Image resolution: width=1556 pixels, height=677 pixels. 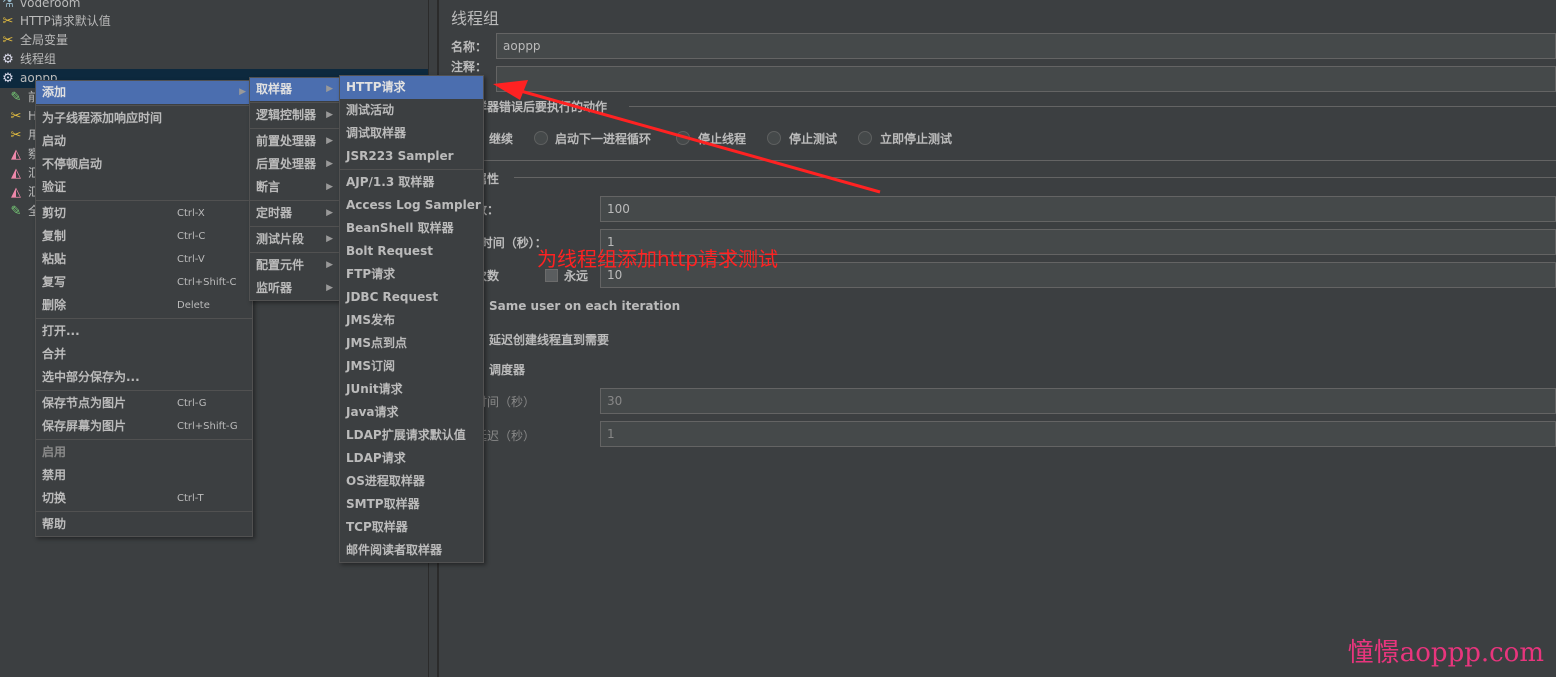 I want to click on arrow-shaft, so click(x=695, y=140).